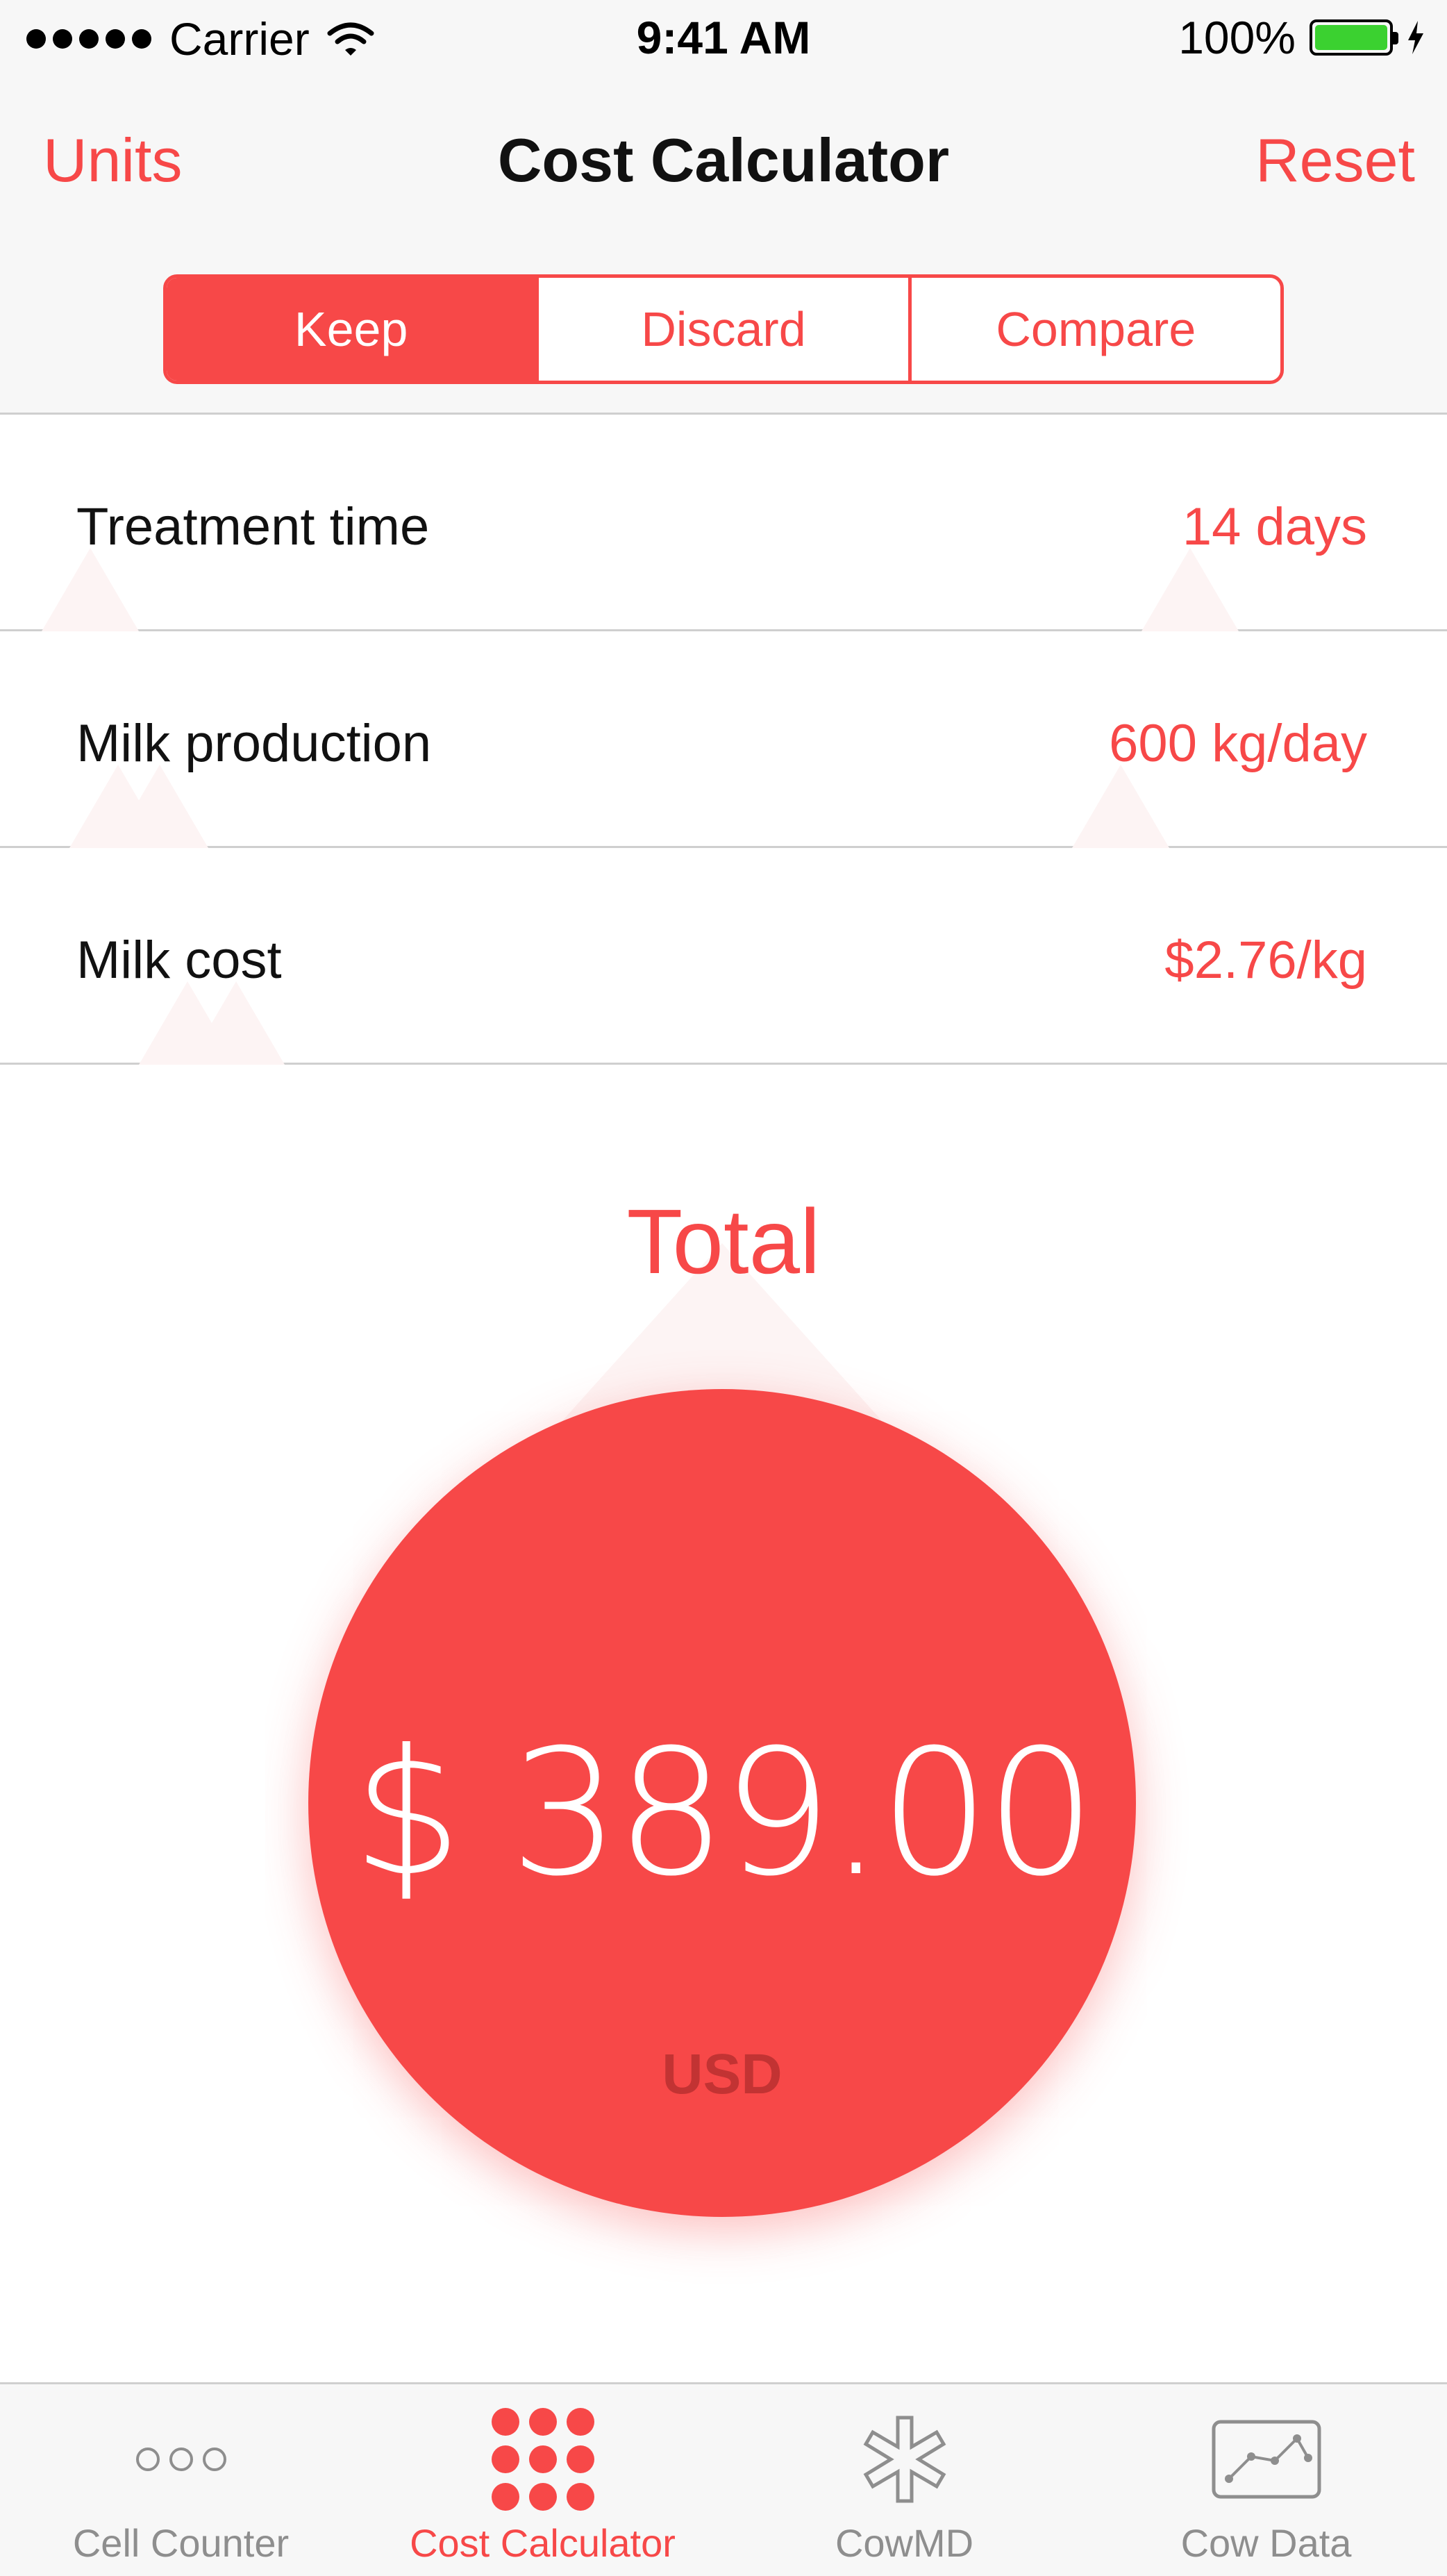  Describe the element at coordinates (722, 2074) in the screenshot. I see `currency-label: USD` at that location.